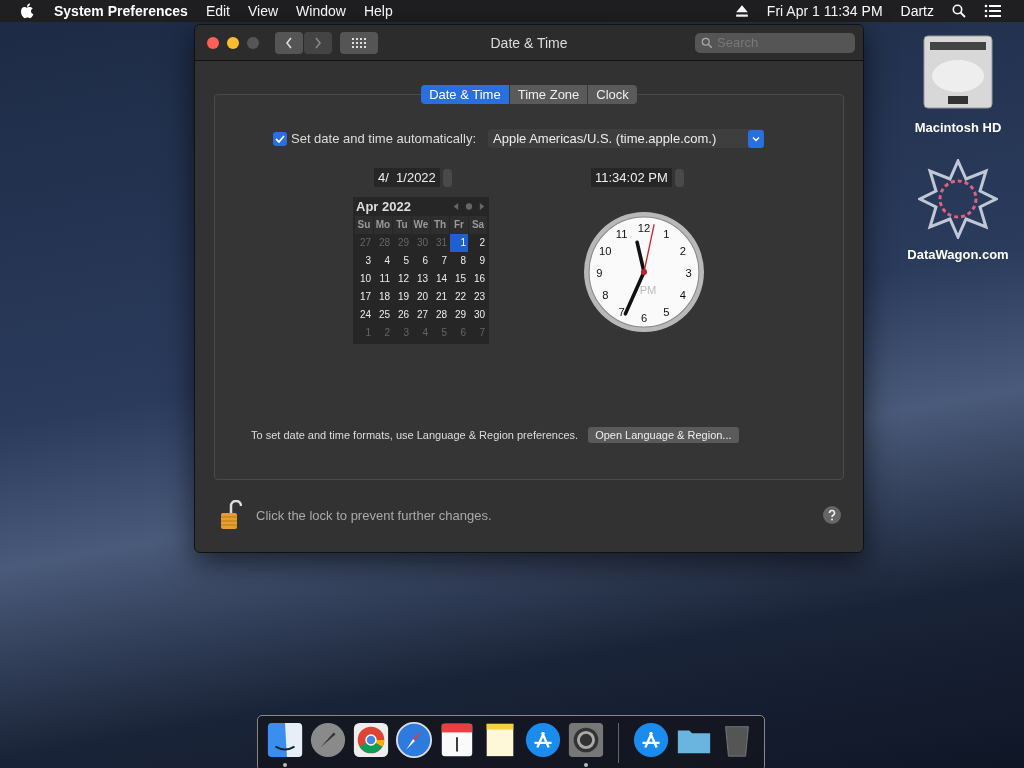 The image size is (1024, 768). I want to click on clock-numeral: 9, so click(599, 273).